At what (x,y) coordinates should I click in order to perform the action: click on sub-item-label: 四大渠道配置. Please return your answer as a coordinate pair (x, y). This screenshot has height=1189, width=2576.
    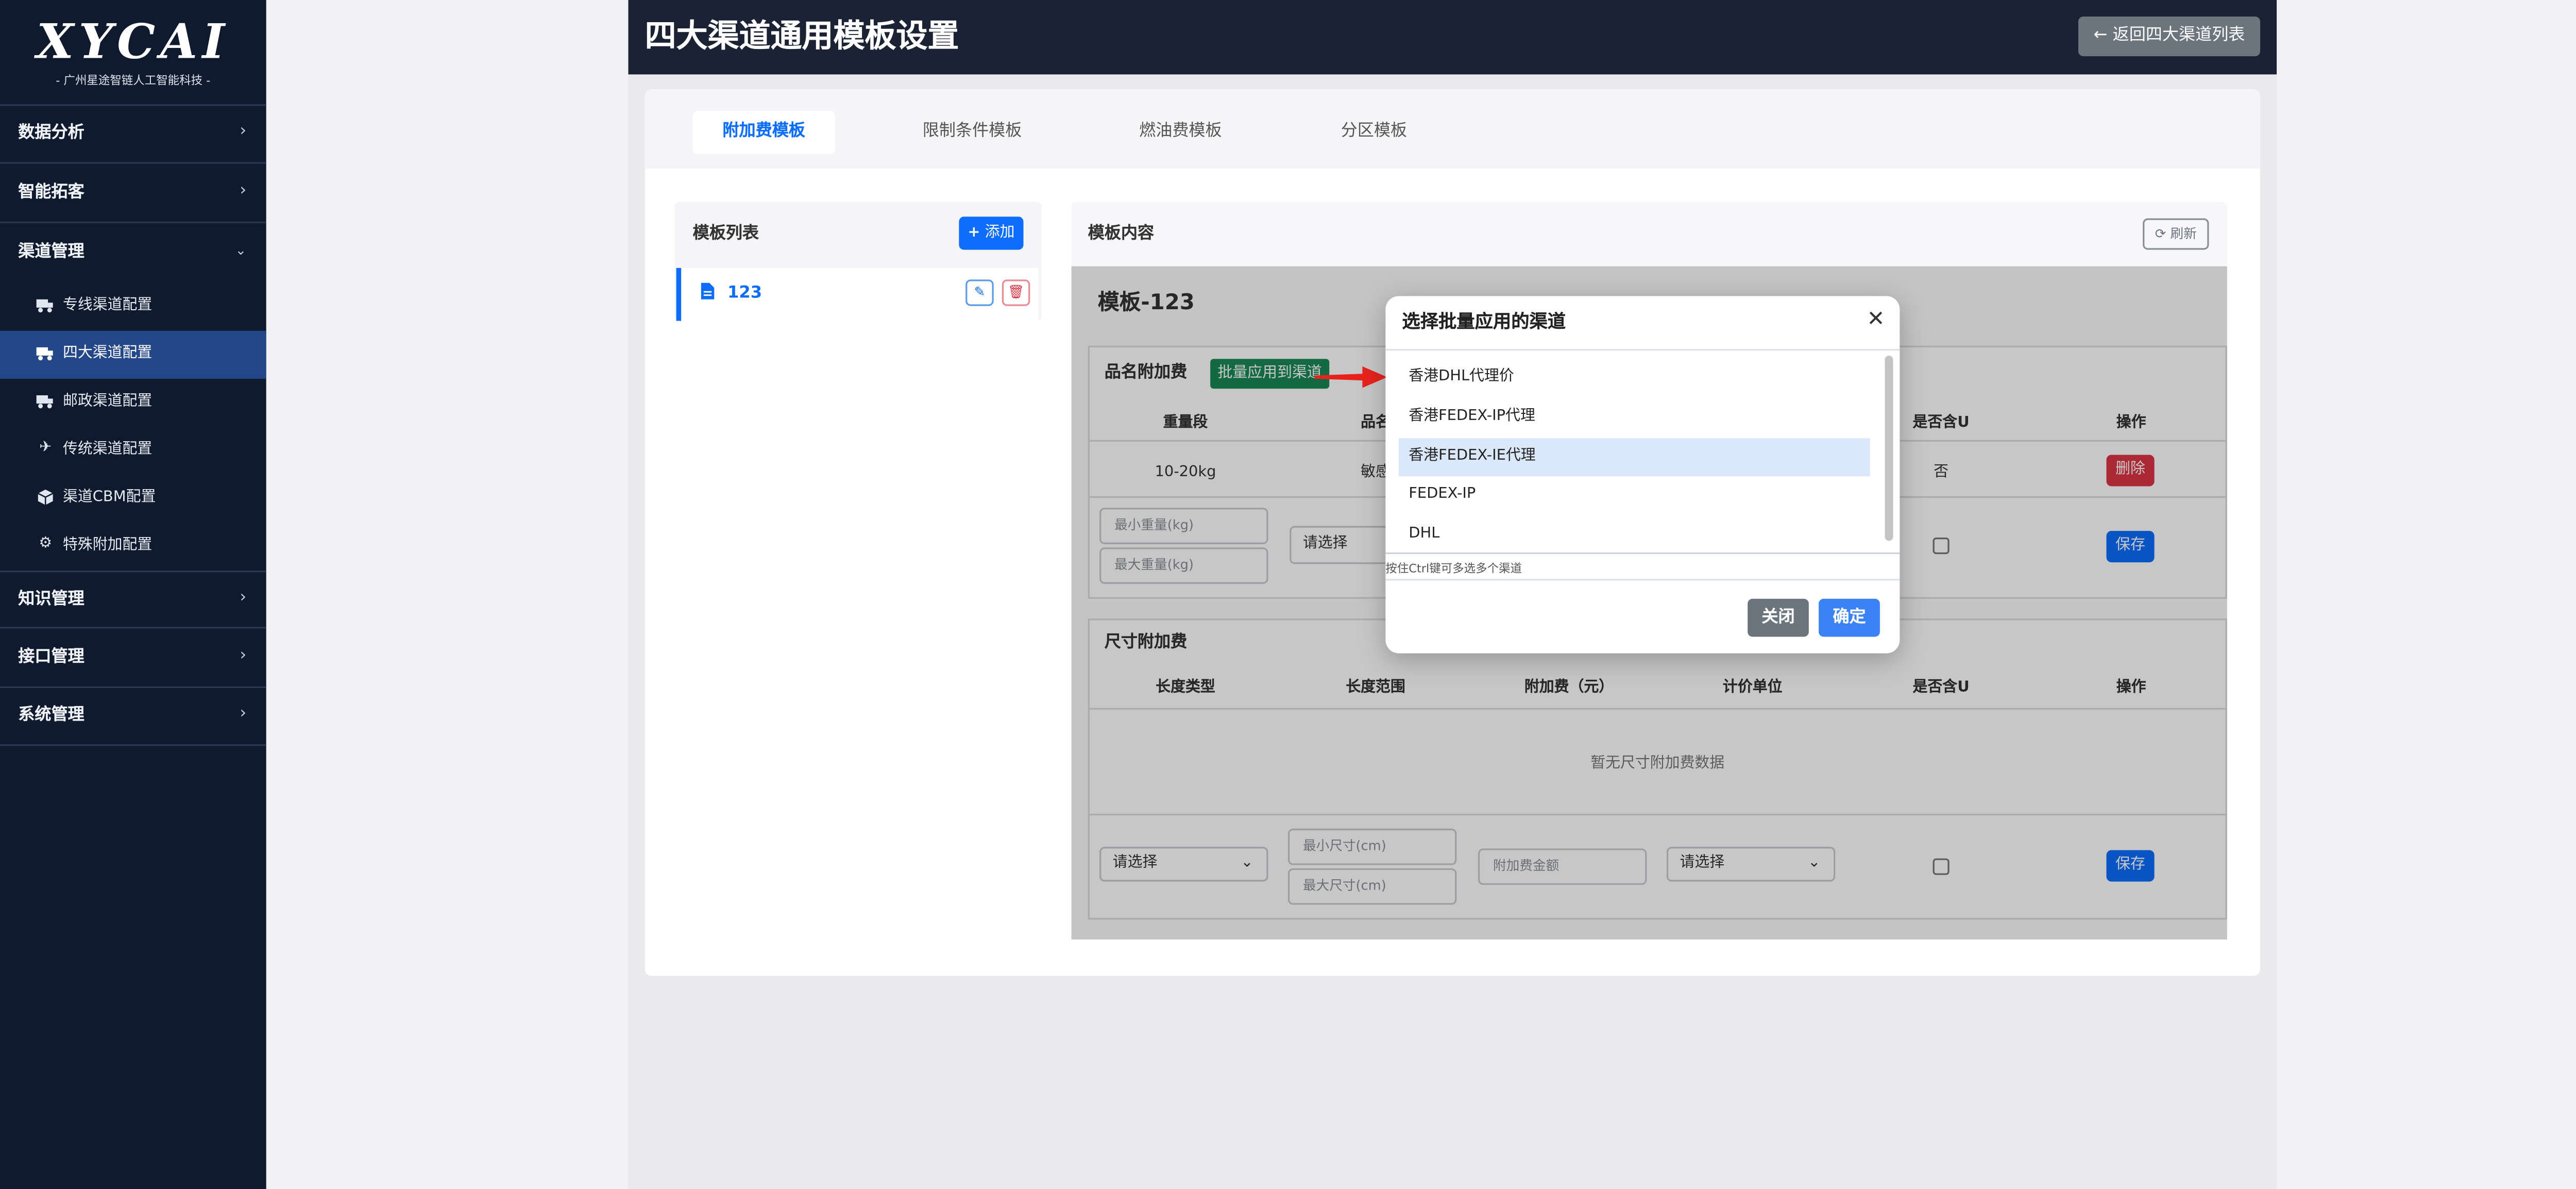
    Looking at the image, I should click on (107, 353).